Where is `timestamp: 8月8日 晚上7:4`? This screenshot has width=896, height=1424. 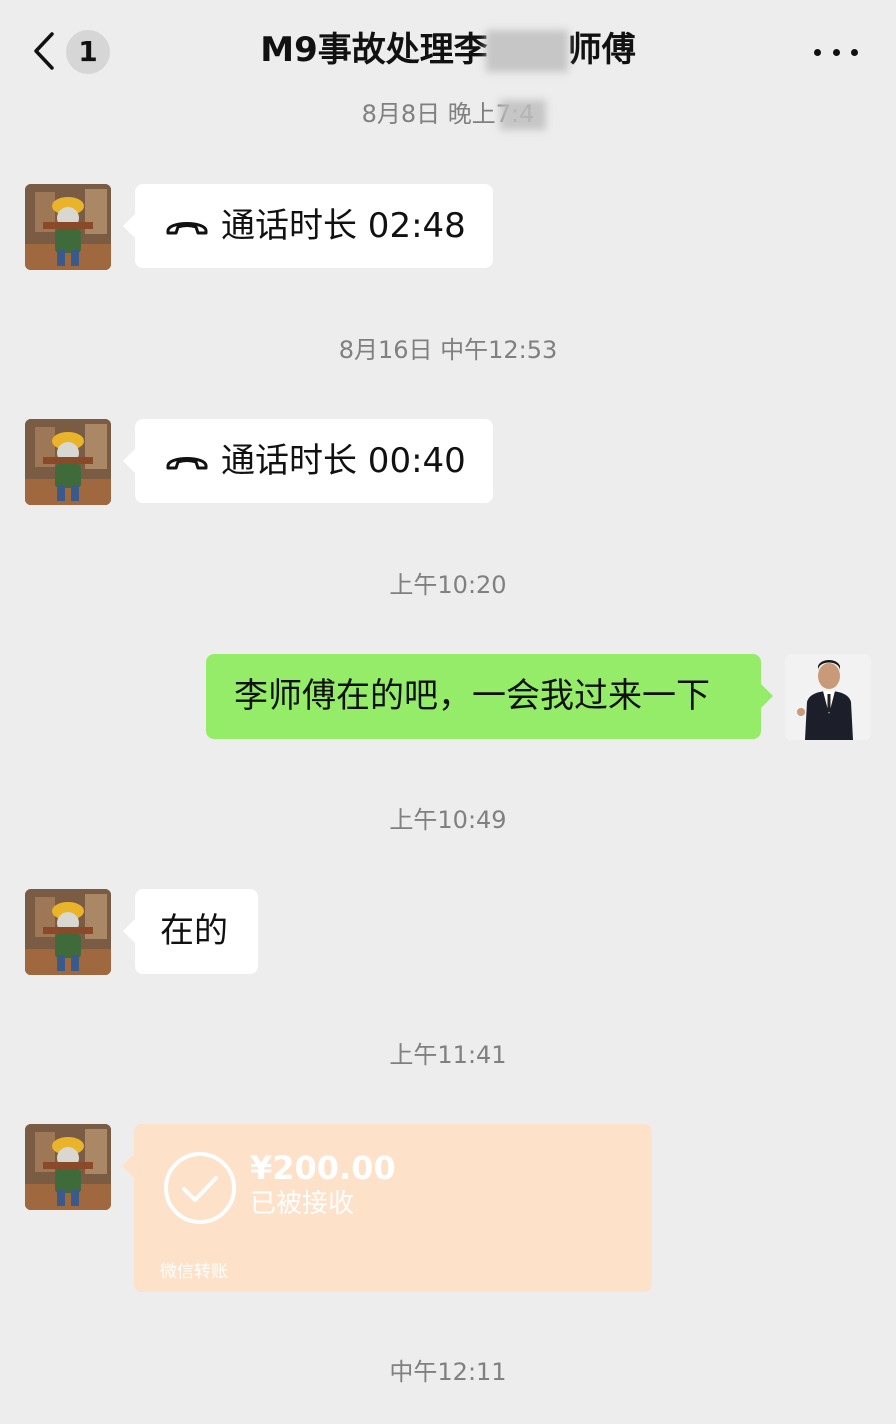
timestamp: 8月8日 晚上7:4 is located at coordinates (448, 114).